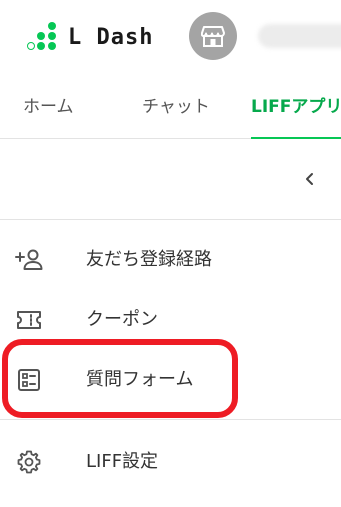 The image size is (341, 507). What do you see at coordinates (213, 36) in the screenshot?
I see `store-icon` at bounding box center [213, 36].